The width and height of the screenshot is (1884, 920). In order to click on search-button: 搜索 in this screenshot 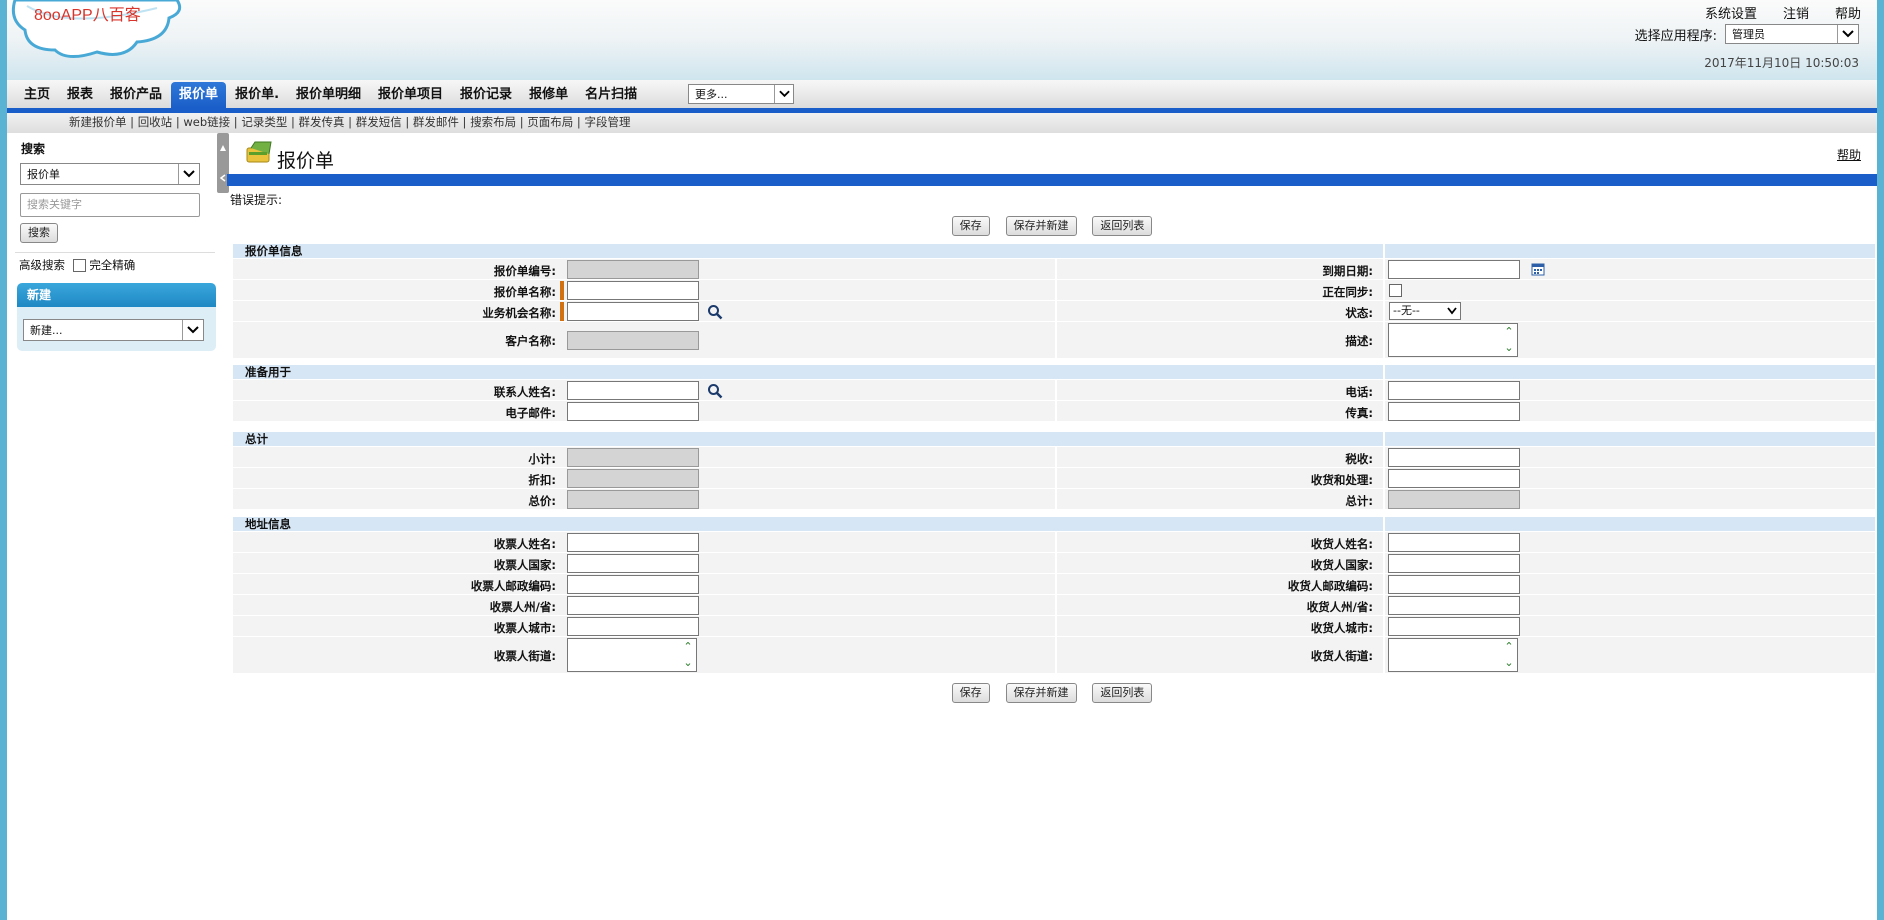, I will do `click(39, 233)`.